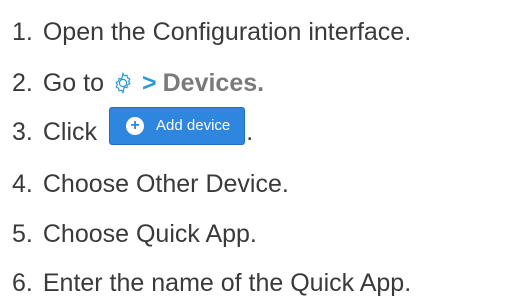  Describe the element at coordinates (22, 184) in the screenshot. I see `step-number: 4.` at that location.